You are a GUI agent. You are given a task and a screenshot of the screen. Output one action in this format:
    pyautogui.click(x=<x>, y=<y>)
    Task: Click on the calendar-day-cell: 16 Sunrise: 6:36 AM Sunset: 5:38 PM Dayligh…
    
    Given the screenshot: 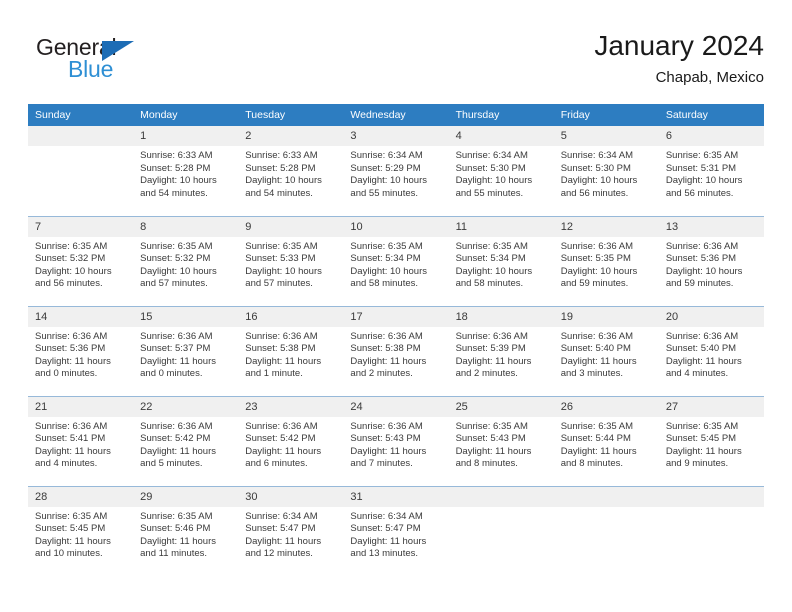 What is the action you would take?
    pyautogui.click(x=291, y=350)
    